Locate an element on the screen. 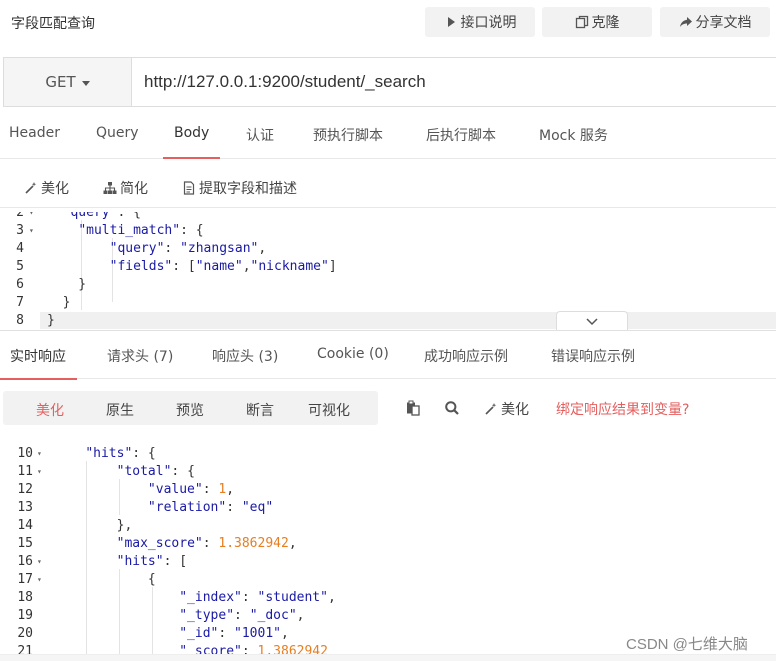 The height and width of the screenshot is (661, 776). extract-fields-label: 提取字段和描述 is located at coordinates (248, 189).